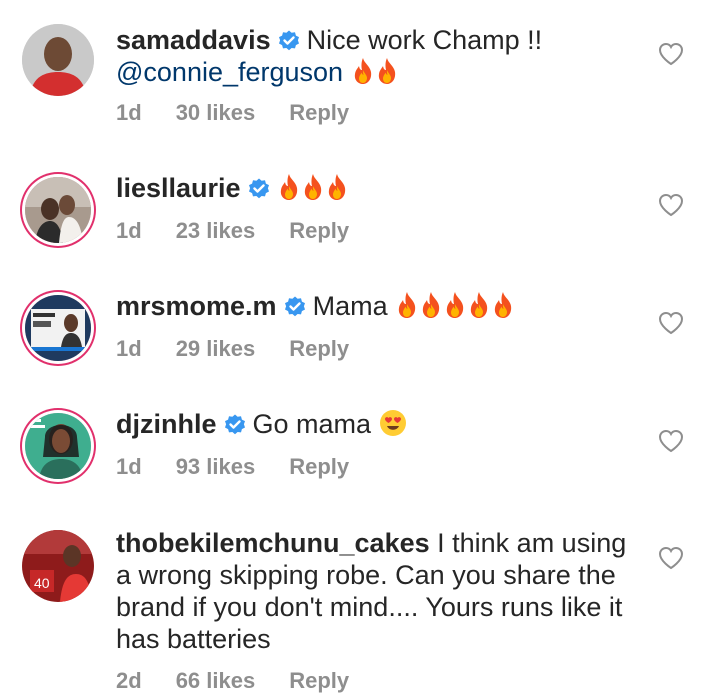 This screenshot has height=699, width=720. I want to click on comment-text: Nice work Champ !!, so click(424, 40).